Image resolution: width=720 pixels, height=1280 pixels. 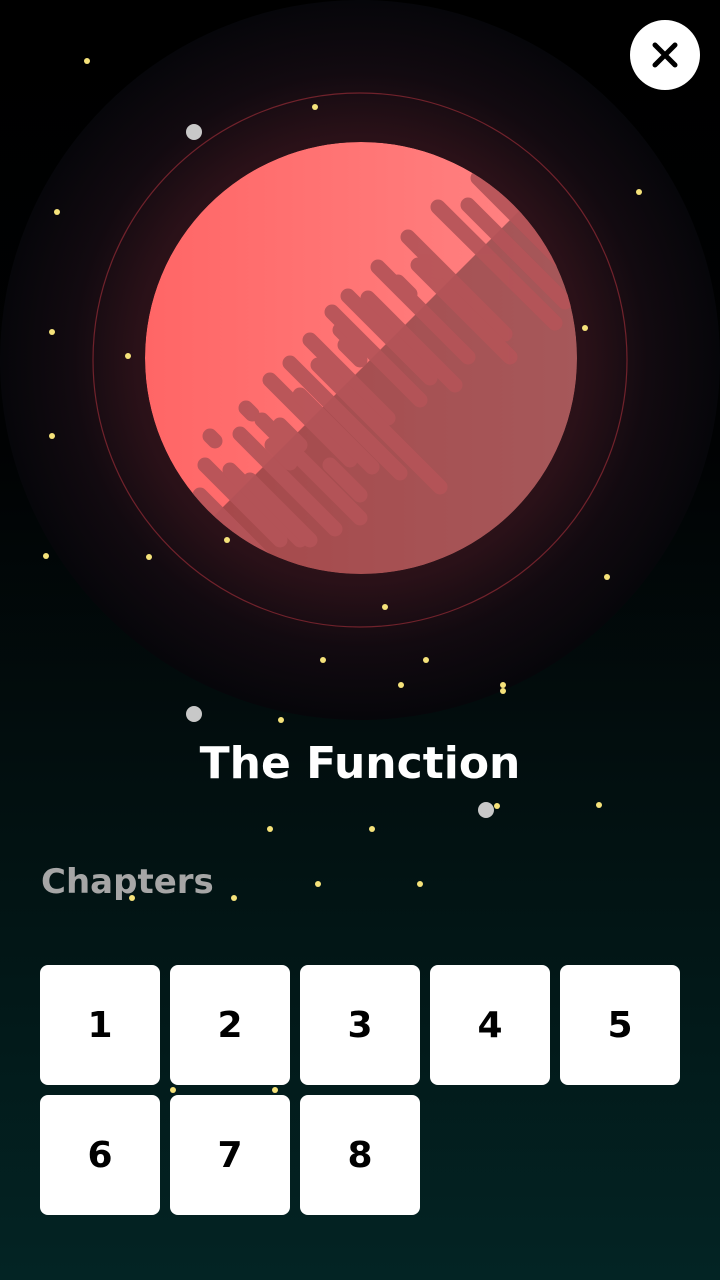 What do you see at coordinates (490, 1025) in the screenshot?
I see `chapter-button-4: 4` at bounding box center [490, 1025].